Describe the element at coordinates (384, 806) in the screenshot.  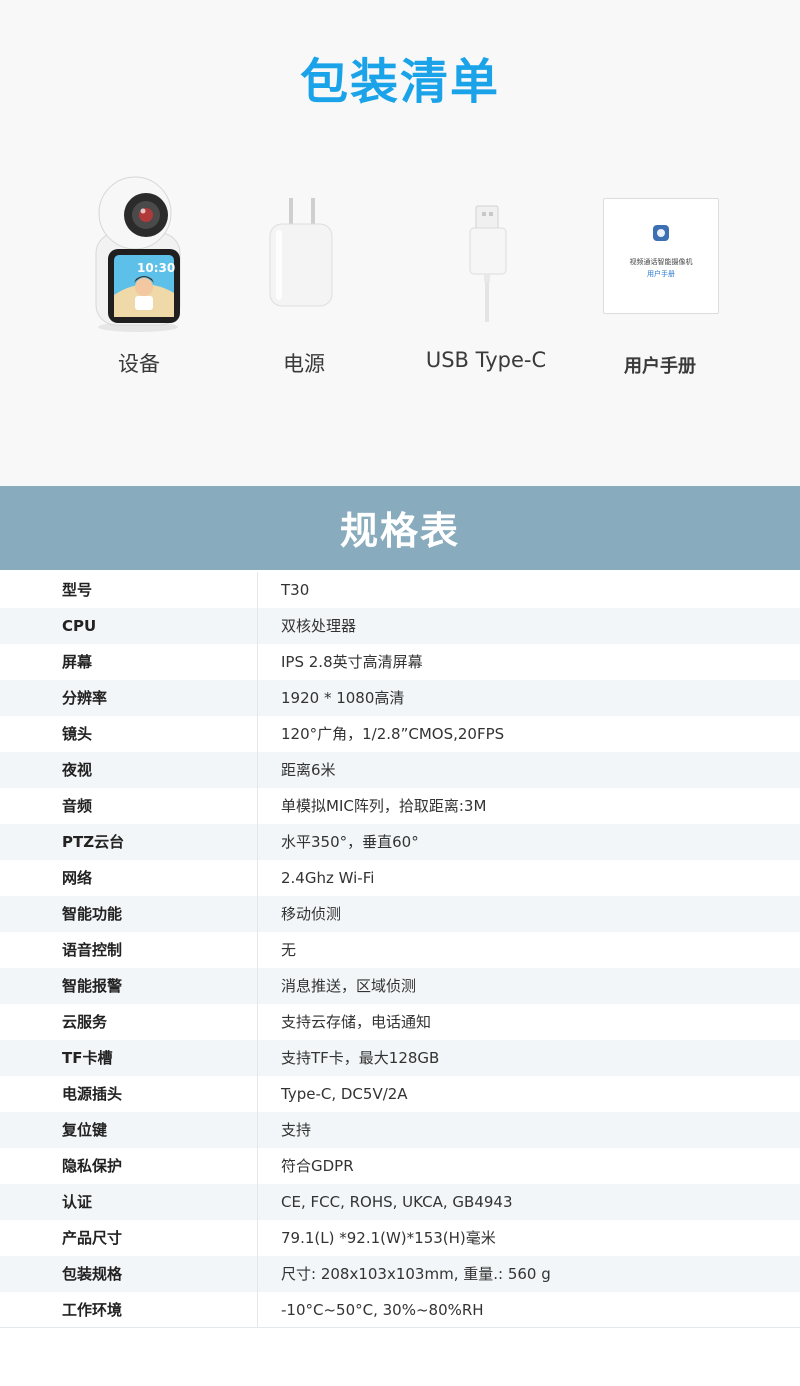
I see `spec-value: 单模拟MIC阵列，拾取距离:3M` at that location.